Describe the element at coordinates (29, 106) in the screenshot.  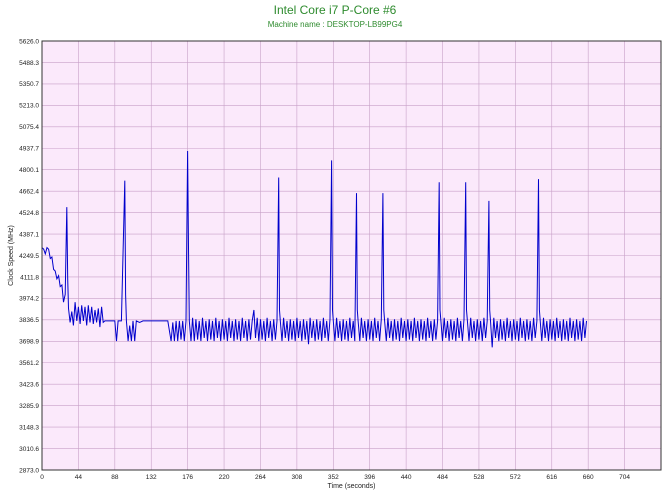
I see `y-tick-label: 5213.0` at that location.